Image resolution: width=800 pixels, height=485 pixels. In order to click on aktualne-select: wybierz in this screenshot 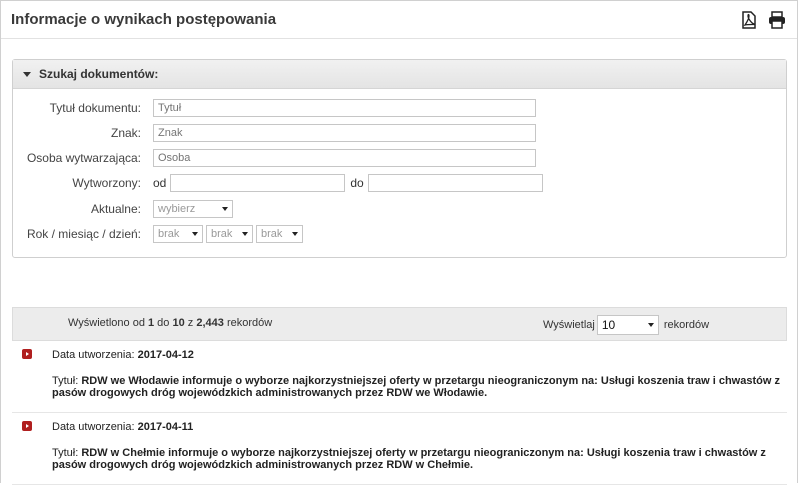, I will do `click(193, 209)`.